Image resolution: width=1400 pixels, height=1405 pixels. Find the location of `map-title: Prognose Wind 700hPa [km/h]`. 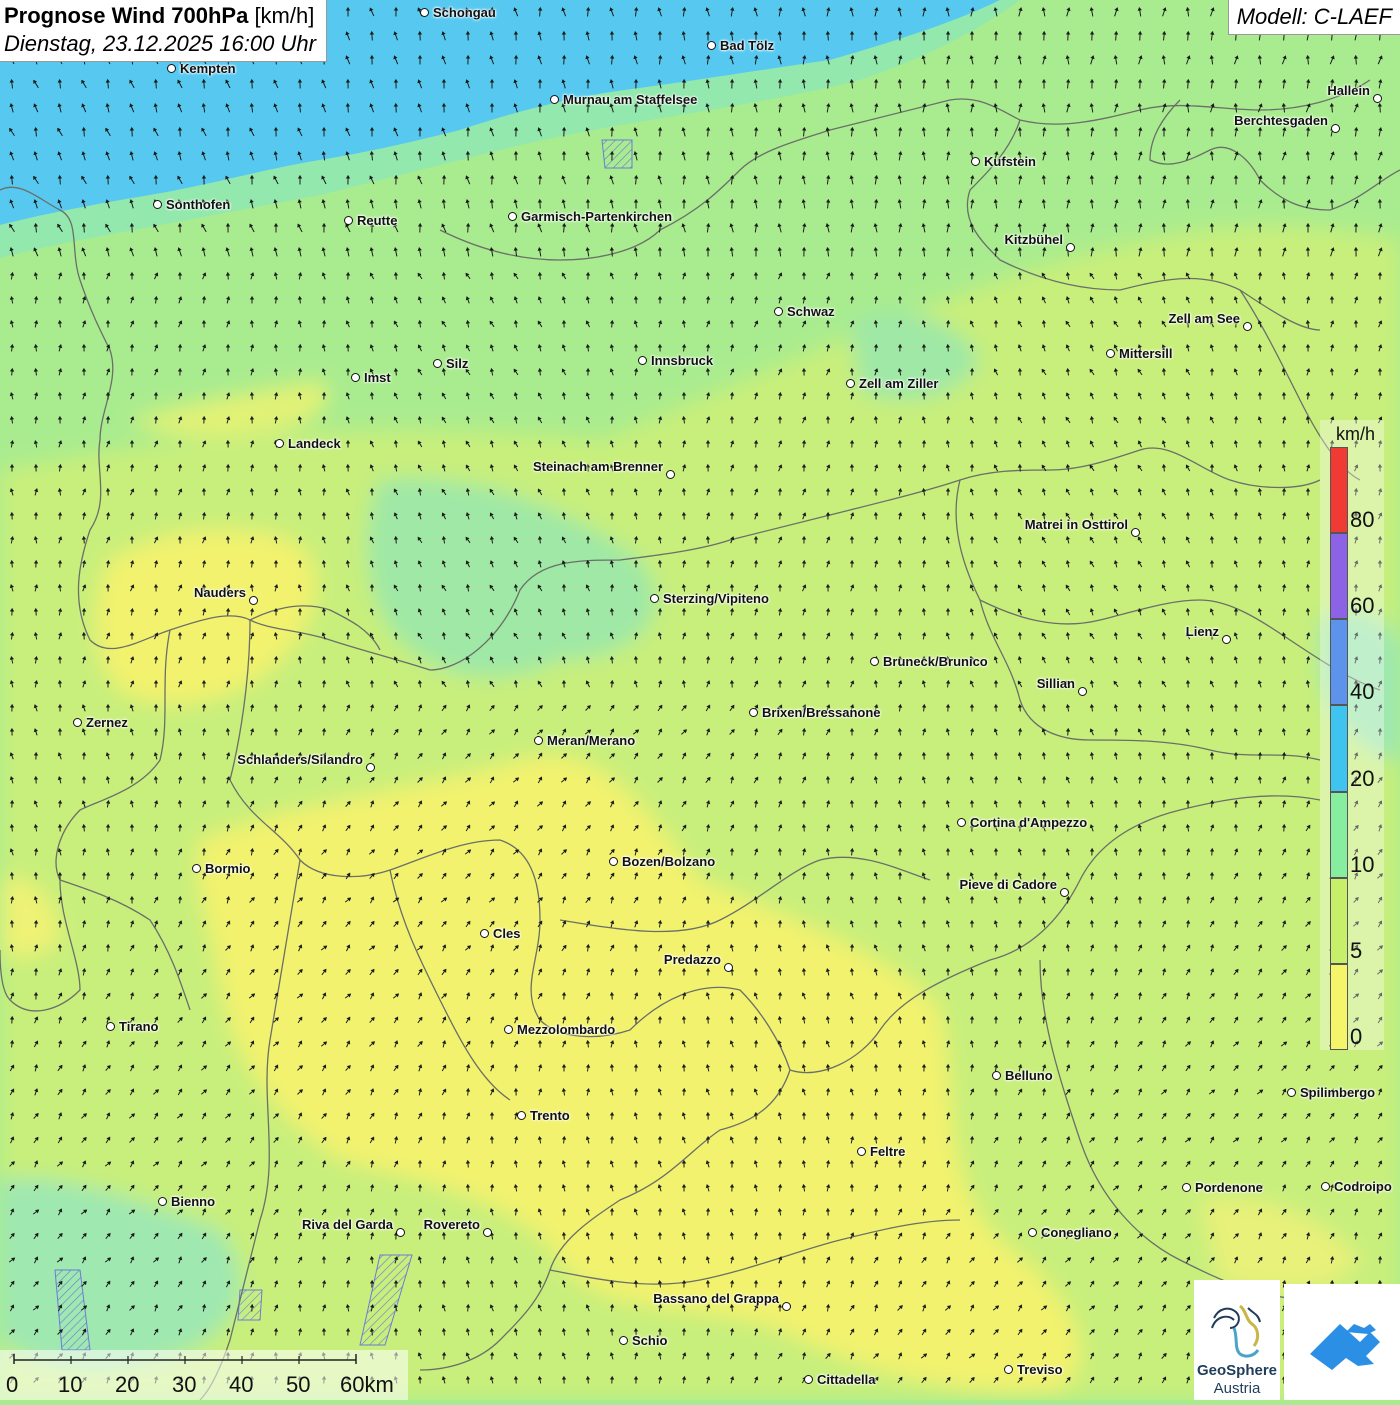

map-title: Prognose Wind 700hPa [km/h] is located at coordinates (160, 16).